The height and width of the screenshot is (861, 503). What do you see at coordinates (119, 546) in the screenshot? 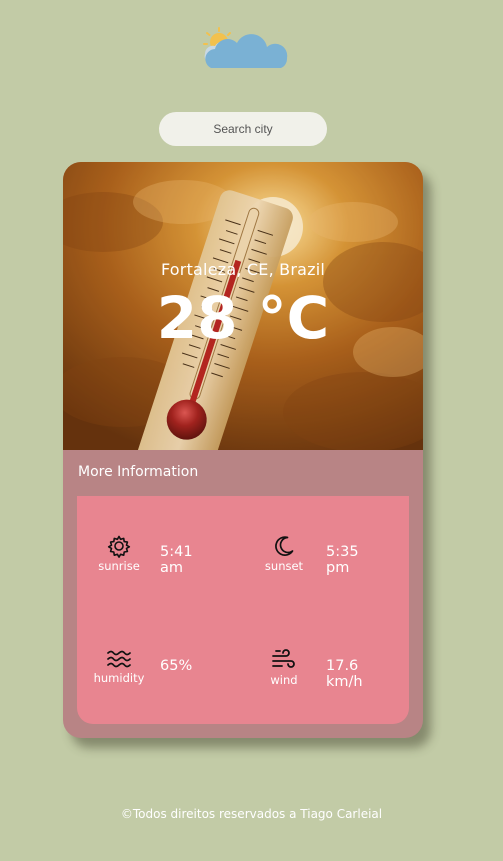
I see `sun-gear-icon` at bounding box center [119, 546].